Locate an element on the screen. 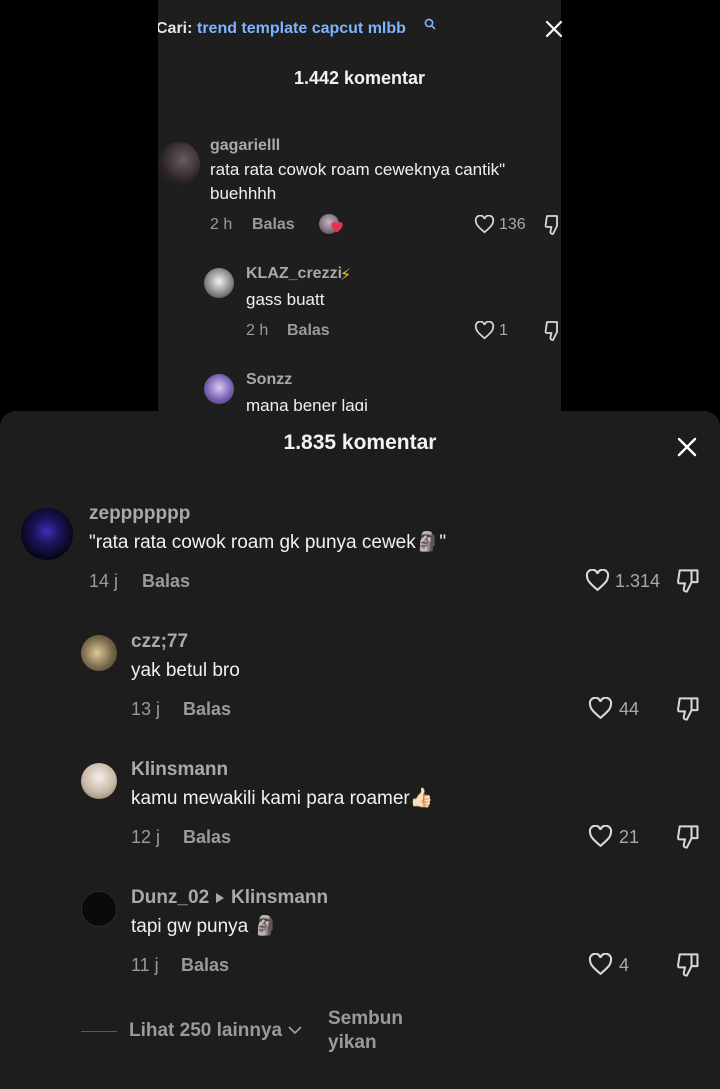  search-bar: Cari: trend template capcut mlbb is located at coordinates (359, 29).